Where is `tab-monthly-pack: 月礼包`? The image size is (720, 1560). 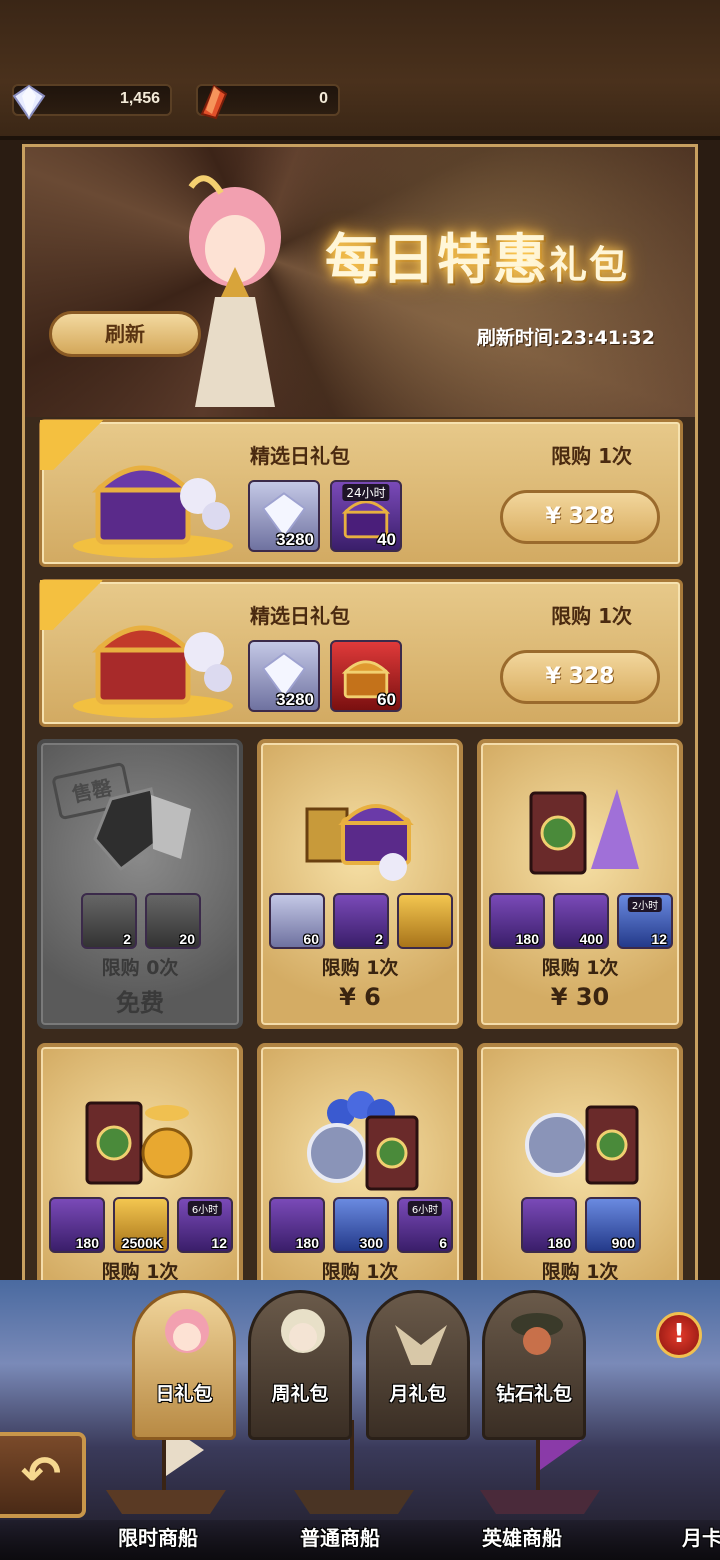
tab-monthly-pack: 月礼包 is located at coordinates (418, 1365).